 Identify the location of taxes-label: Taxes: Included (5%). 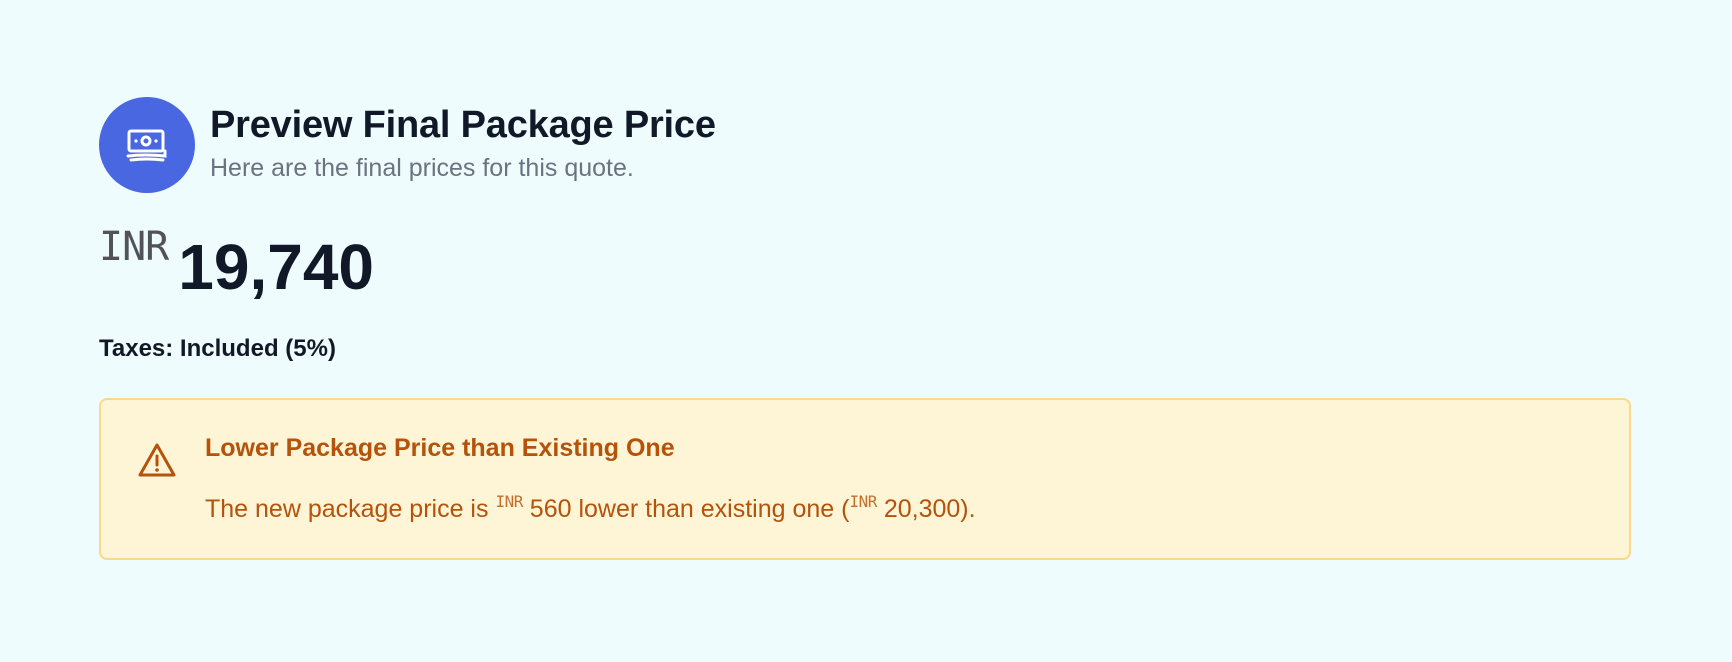
(217, 348).